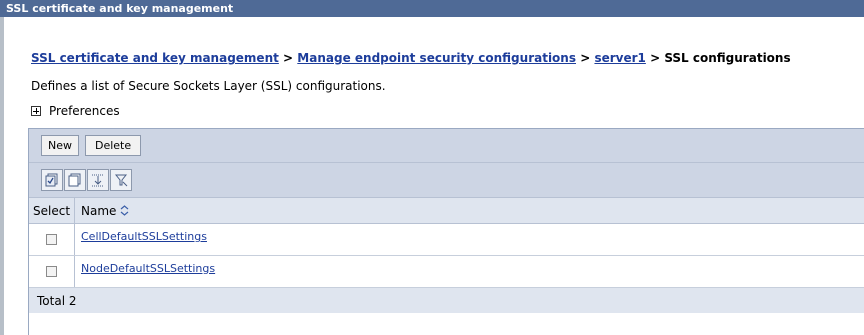 Image resolution: width=864 pixels, height=335 pixels. I want to click on icon-toolbar, so click(446, 180).